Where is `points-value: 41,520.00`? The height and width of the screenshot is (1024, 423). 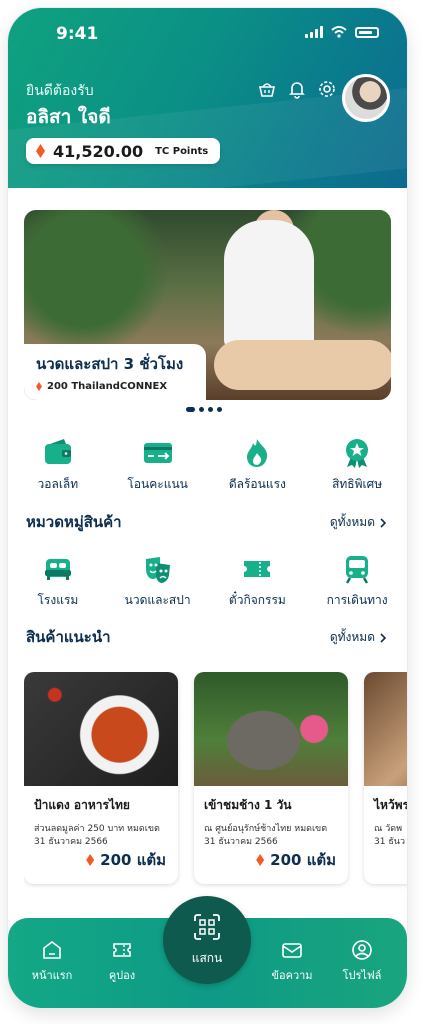 points-value: 41,520.00 is located at coordinates (98, 151).